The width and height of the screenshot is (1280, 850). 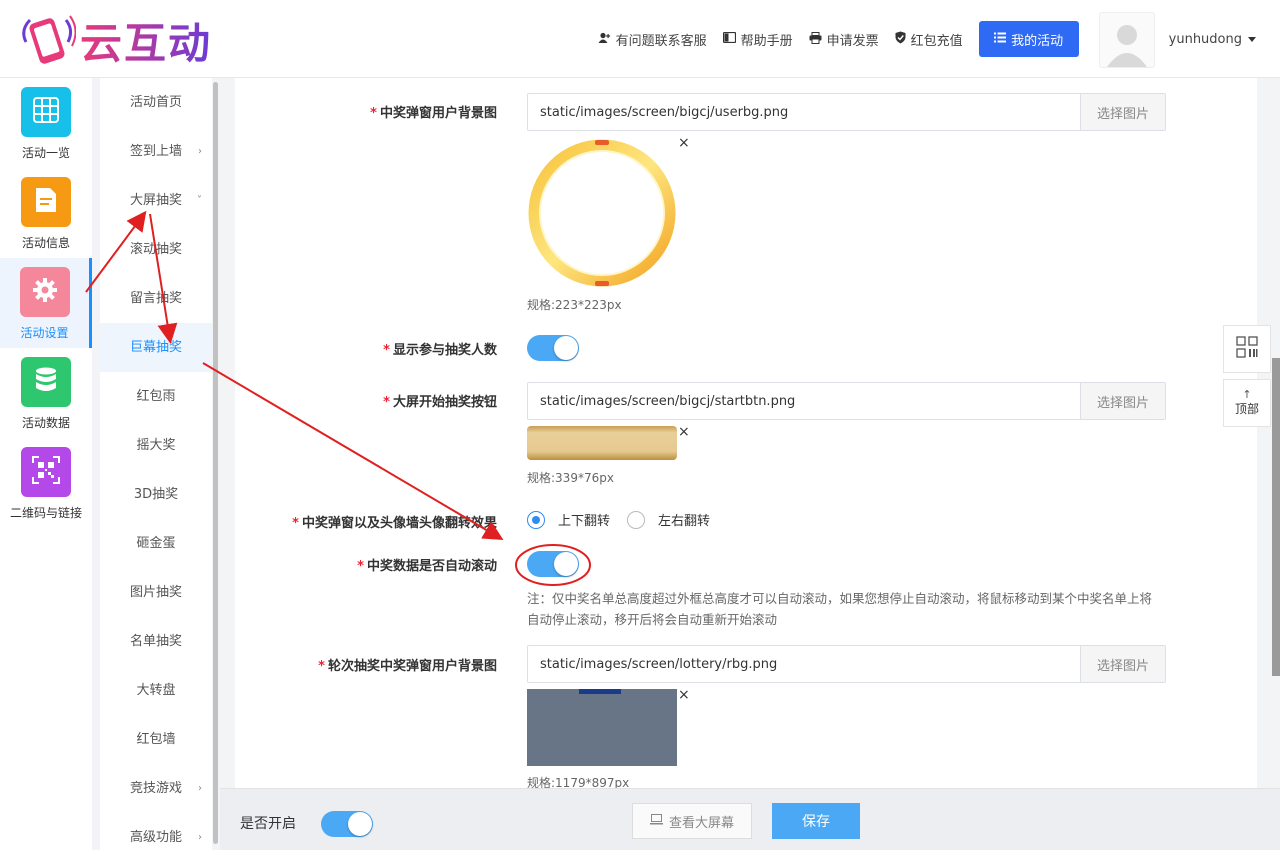 What do you see at coordinates (1122, 664) in the screenshot?
I see `round-bg-pick-button: 选择图片` at bounding box center [1122, 664].